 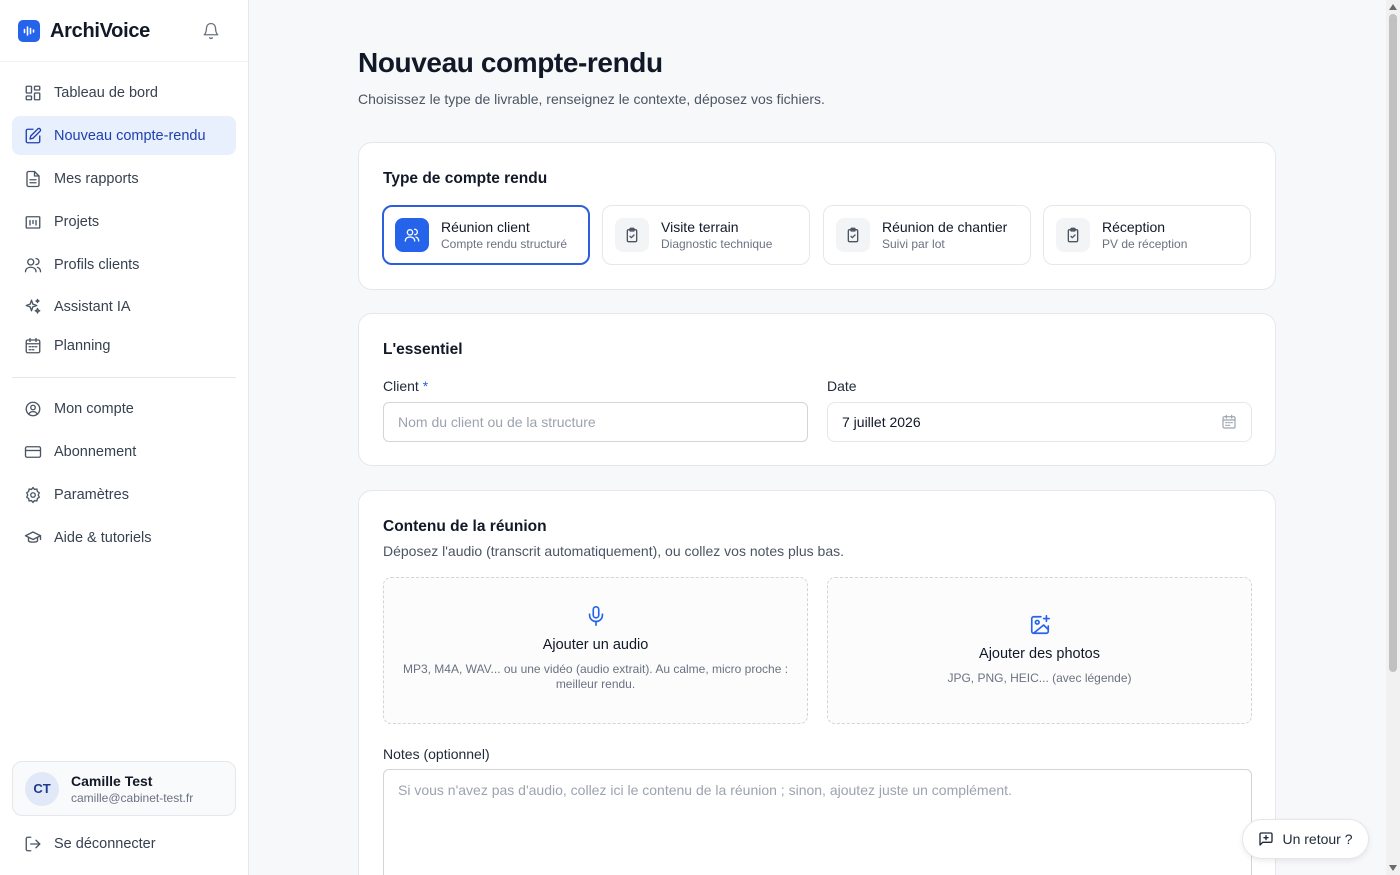 What do you see at coordinates (106, 92) in the screenshot?
I see `sidebar-item-label: Tableau de bord` at bounding box center [106, 92].